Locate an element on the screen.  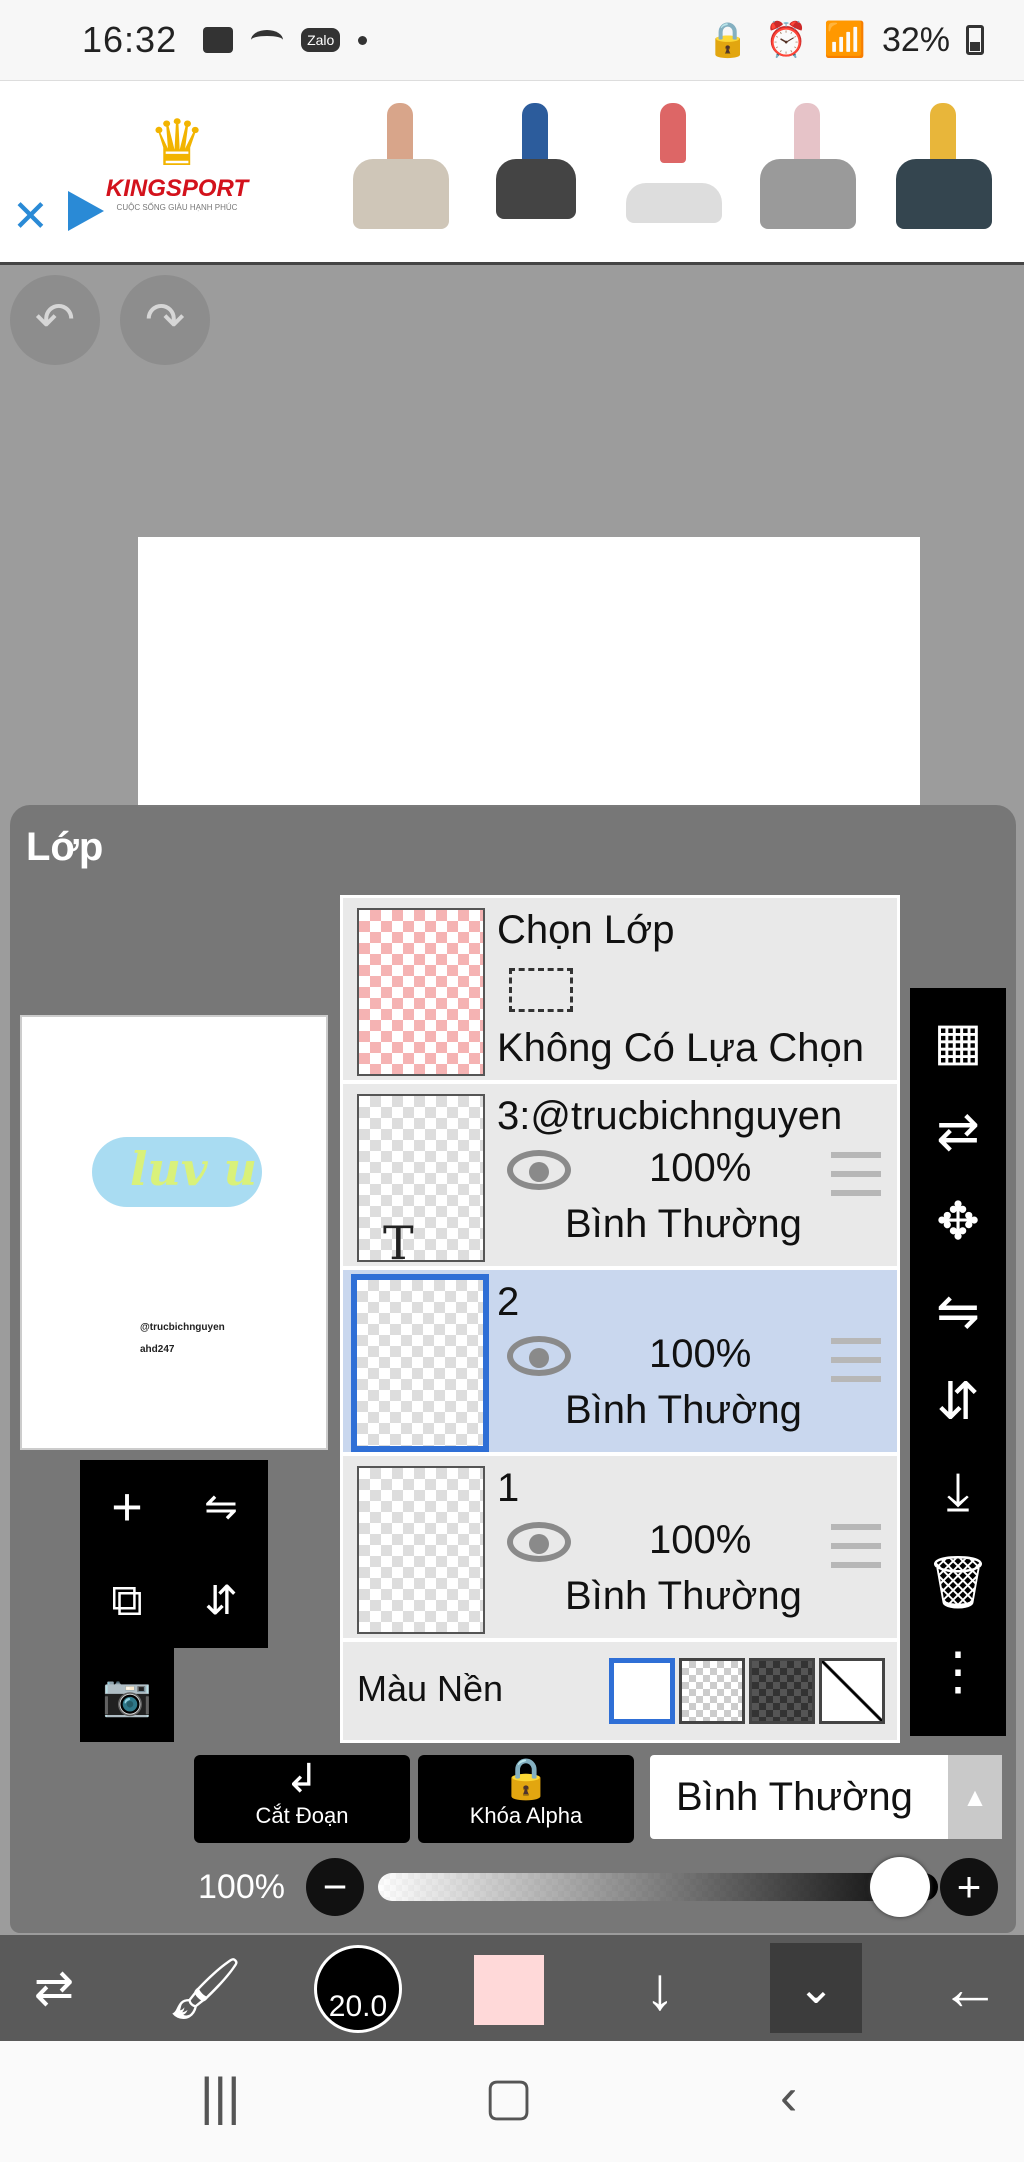
ad-banner: ♛ KINGSPORT CUỘC SỐNG GIÀU HẠNH PHÚC ✕ is located at coordinates (512, 172).